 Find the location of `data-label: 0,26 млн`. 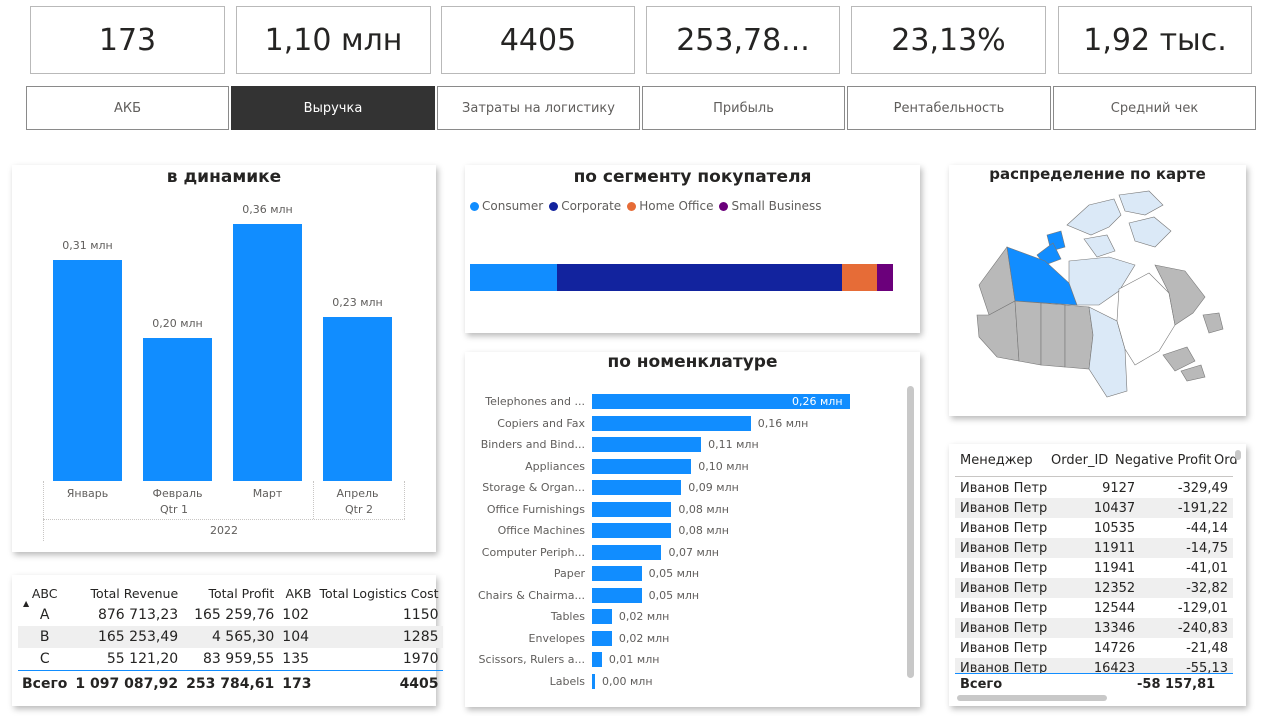

data-label: 0,26 млн is located at coordinates (817, 401).